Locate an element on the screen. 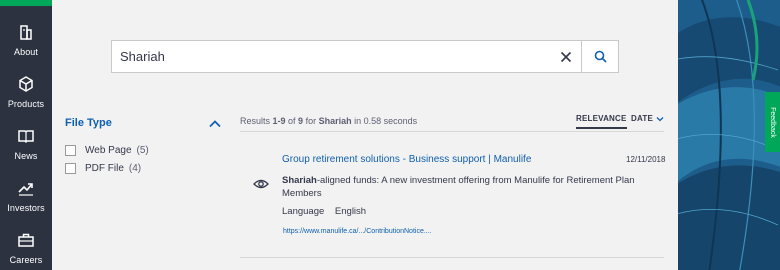  briefcase-icon is located at coordinates (26, 240).